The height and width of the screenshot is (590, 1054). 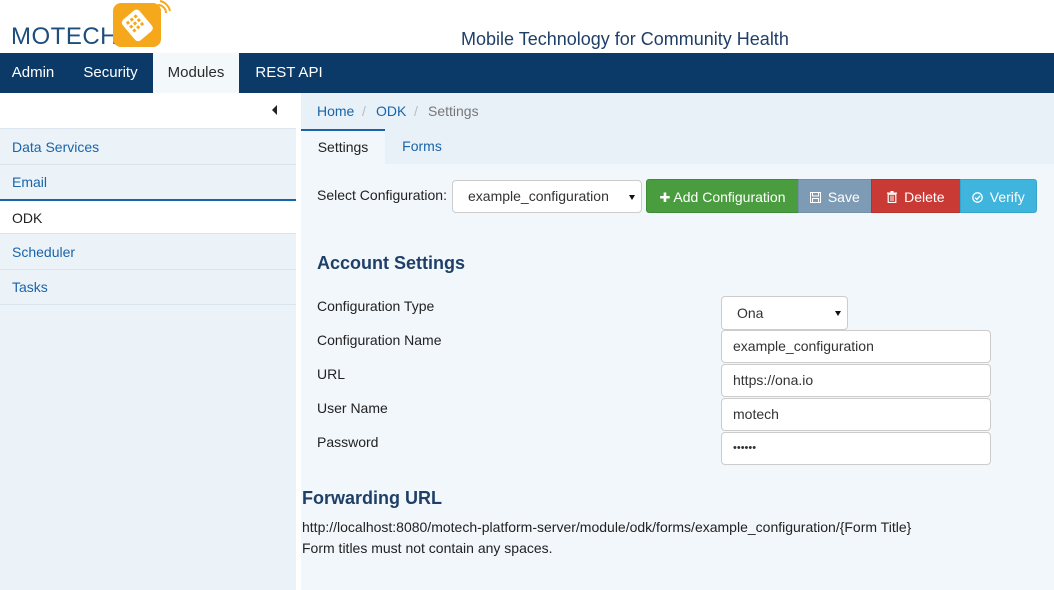 I want to click on nav-modules: Modules, so click(x=196, y=73).